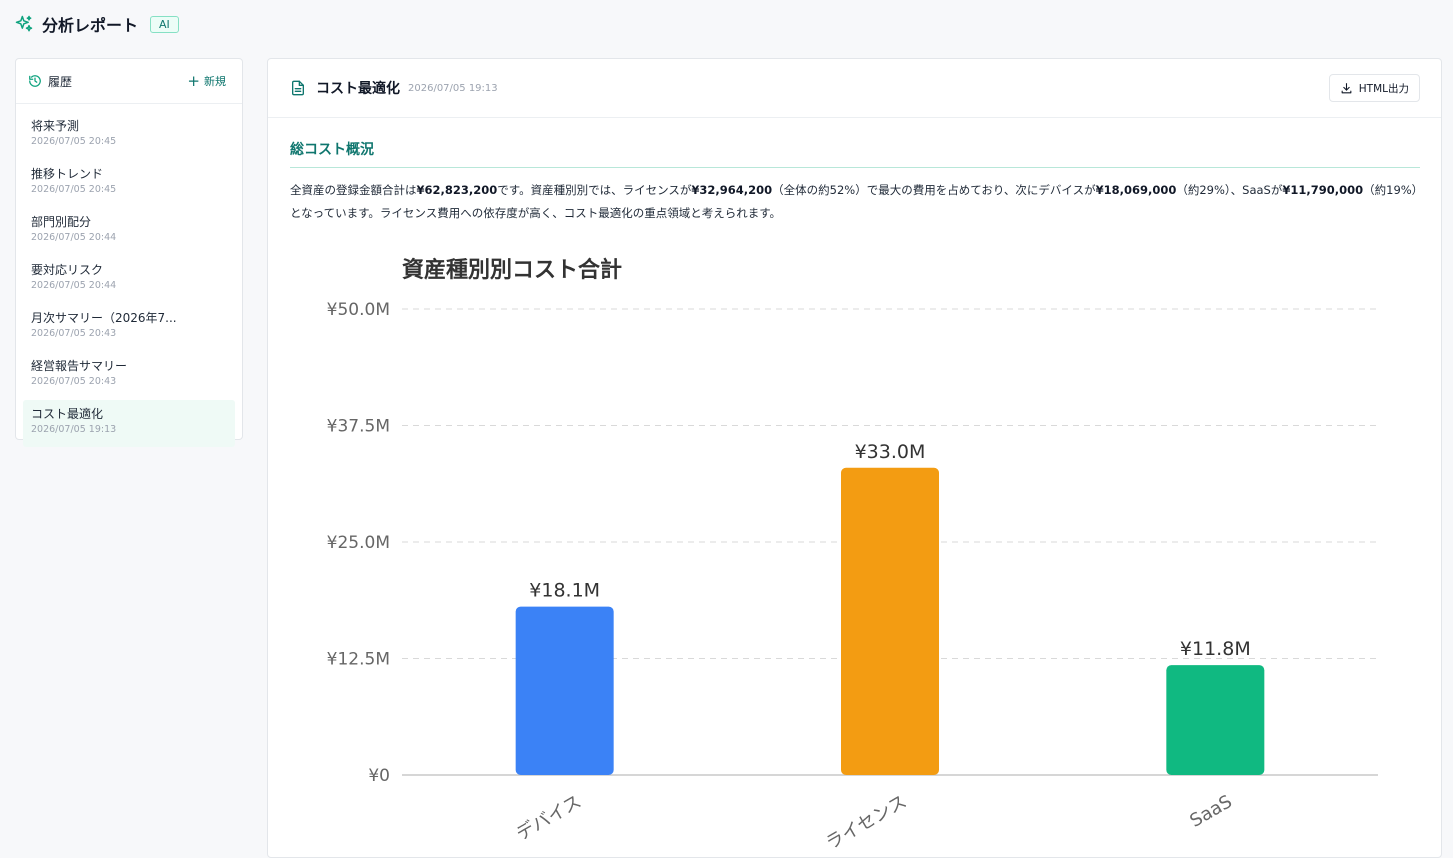 The image size is (1453, 858). I want to click on sparkle-icon, so click(24, 23).